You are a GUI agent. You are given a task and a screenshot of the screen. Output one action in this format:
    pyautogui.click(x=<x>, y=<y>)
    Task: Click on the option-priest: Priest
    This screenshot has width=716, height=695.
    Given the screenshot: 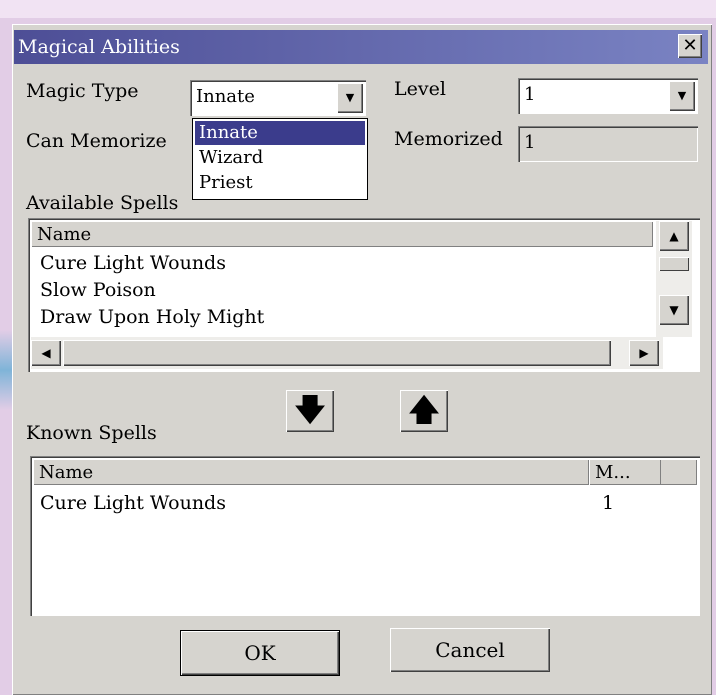 What is the action you would take?
    pyautogui.click(x=280, y=183)
    